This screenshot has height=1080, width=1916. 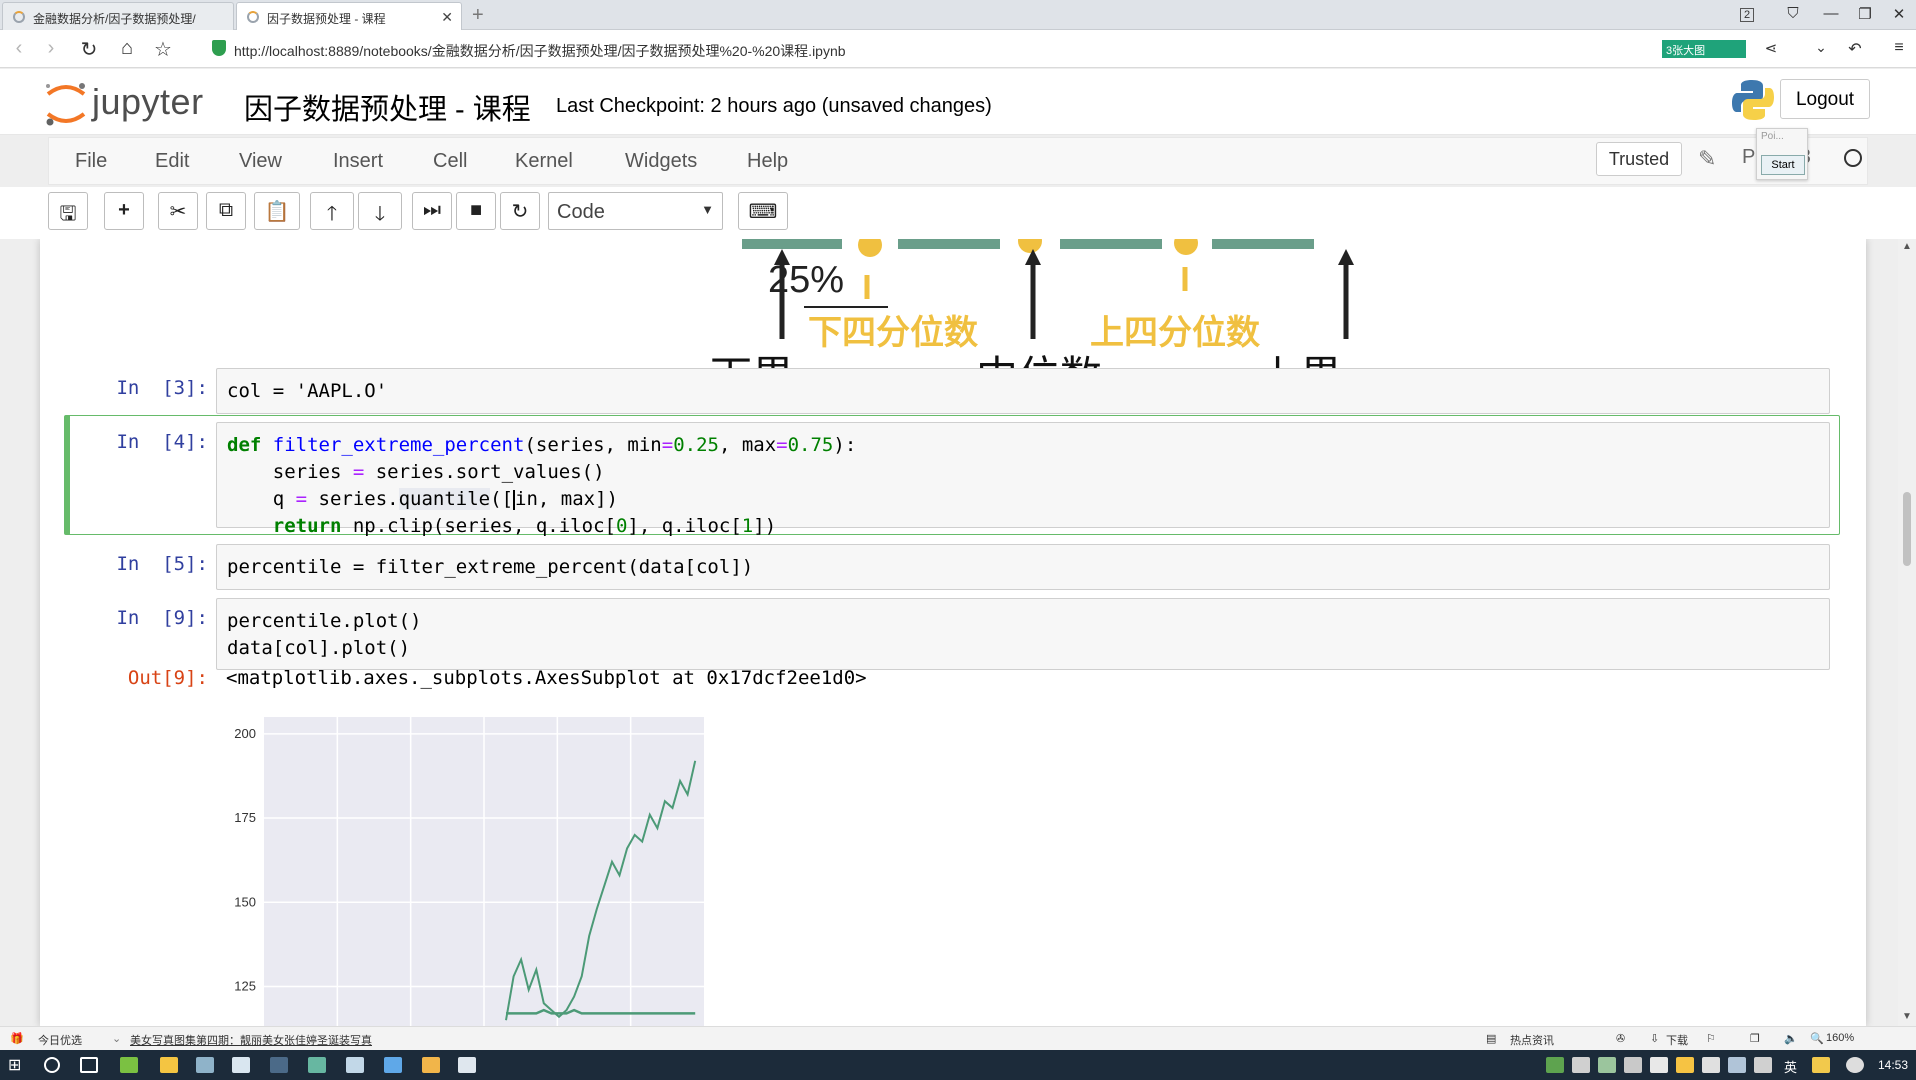 I want to click on folder-app-icon, so click(x=169, y=1065).